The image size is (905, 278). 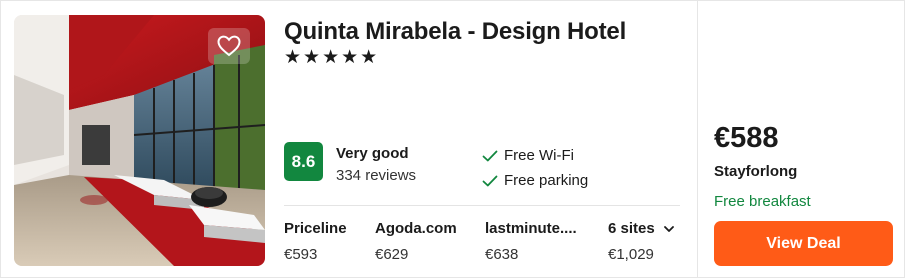 I want to click on chevron-down-icon, so click(x=668, y=228).